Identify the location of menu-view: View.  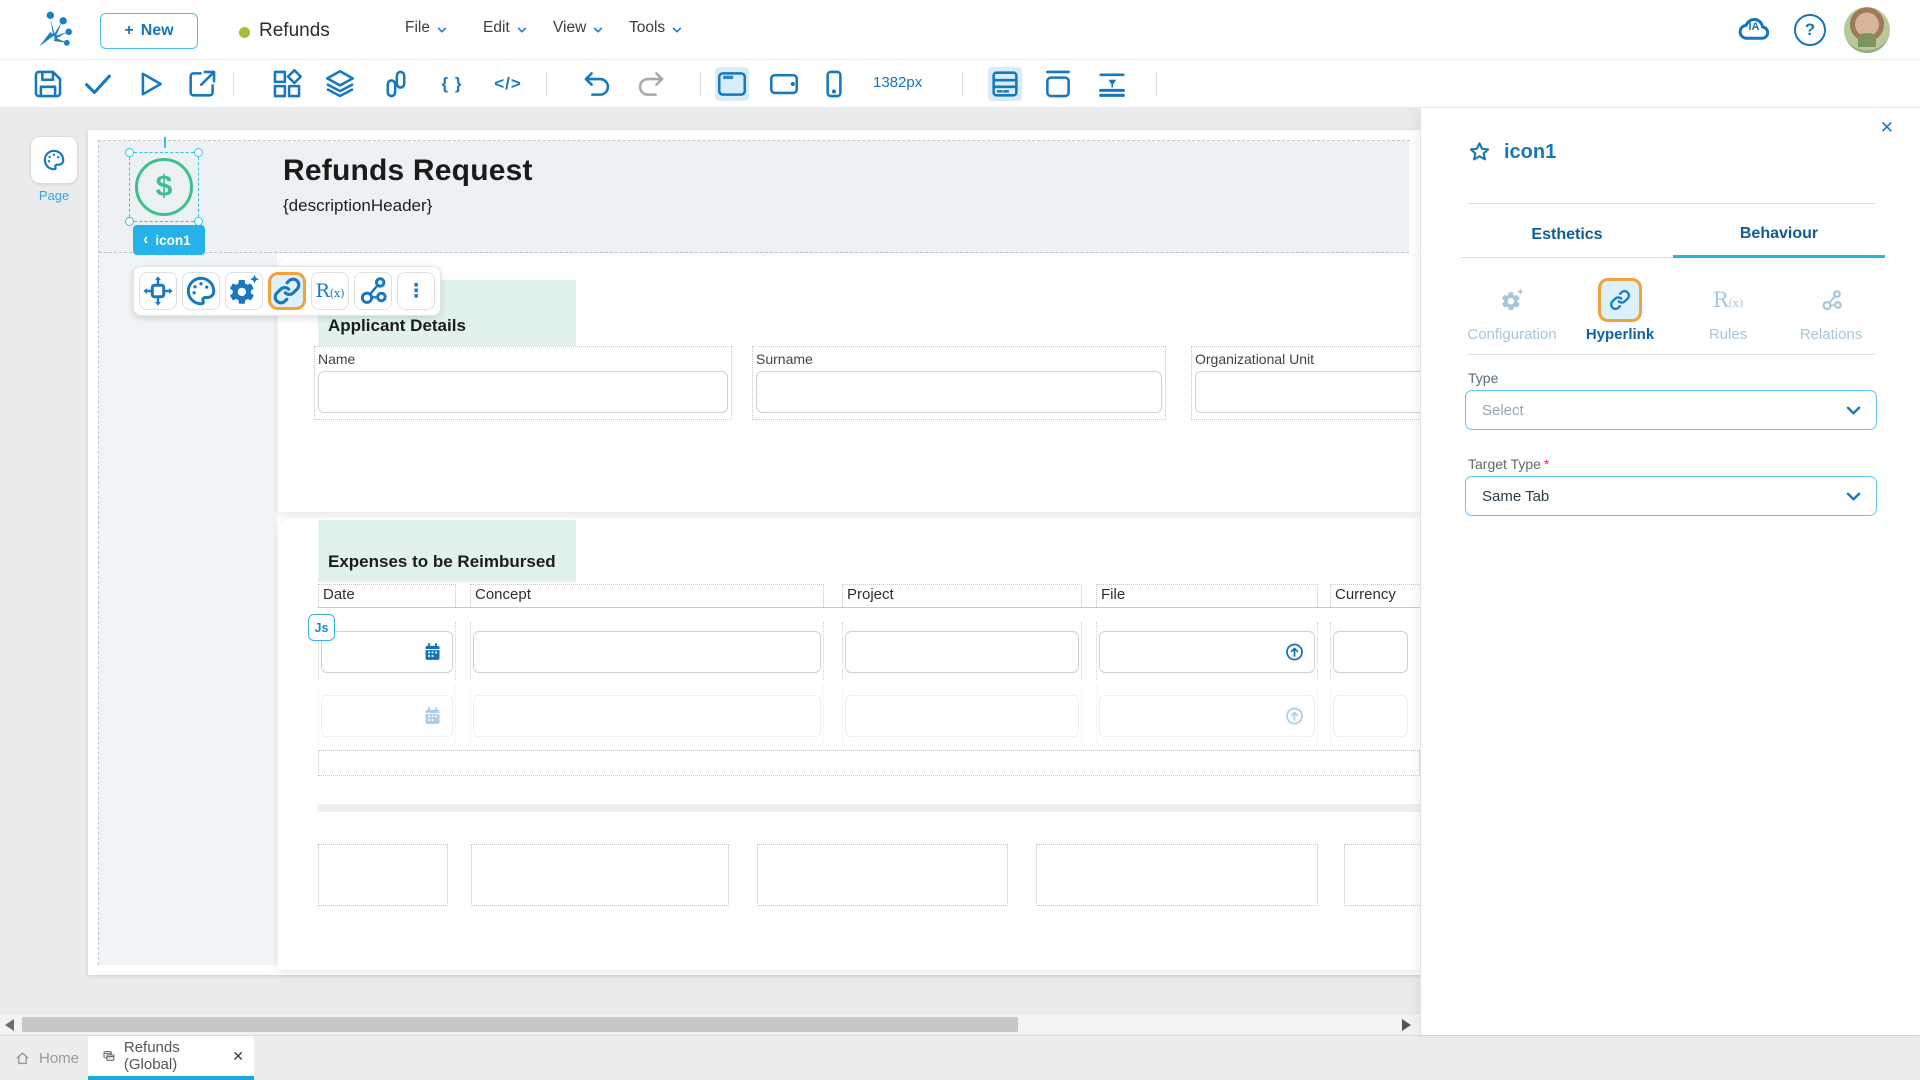
(578, 28).